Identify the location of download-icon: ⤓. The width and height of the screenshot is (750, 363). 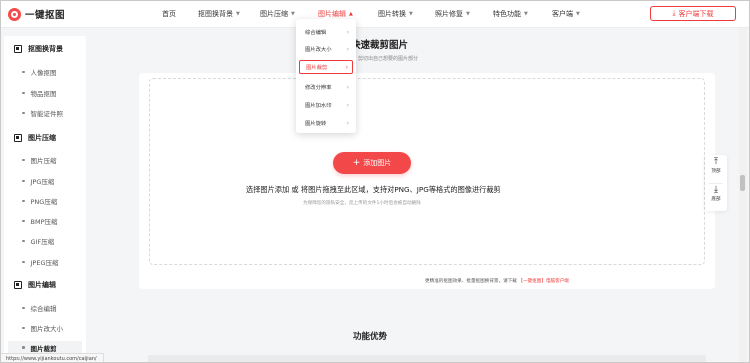
(674, 13).